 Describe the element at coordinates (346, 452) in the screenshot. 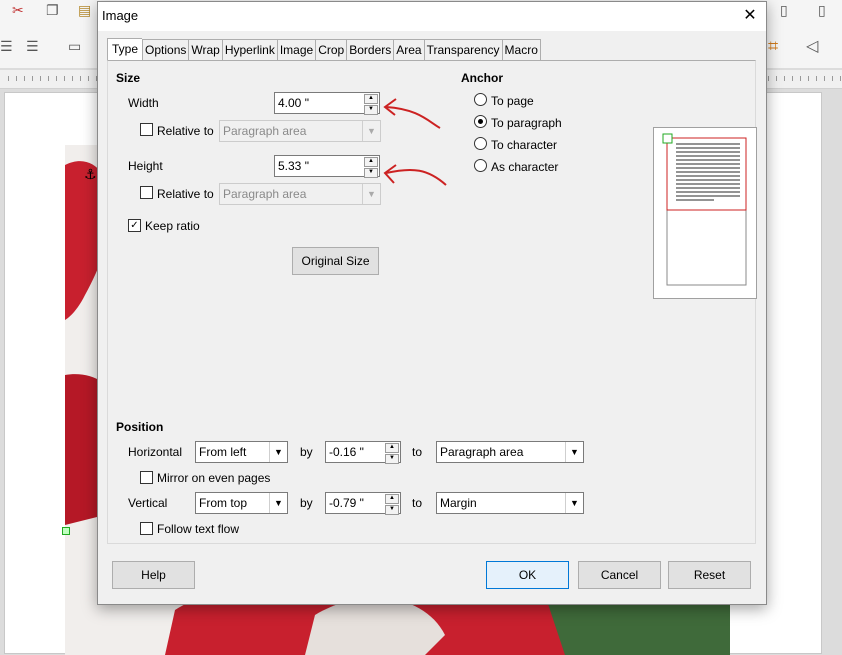

I see `horizontal-by-value: -0.16 "` at that location.